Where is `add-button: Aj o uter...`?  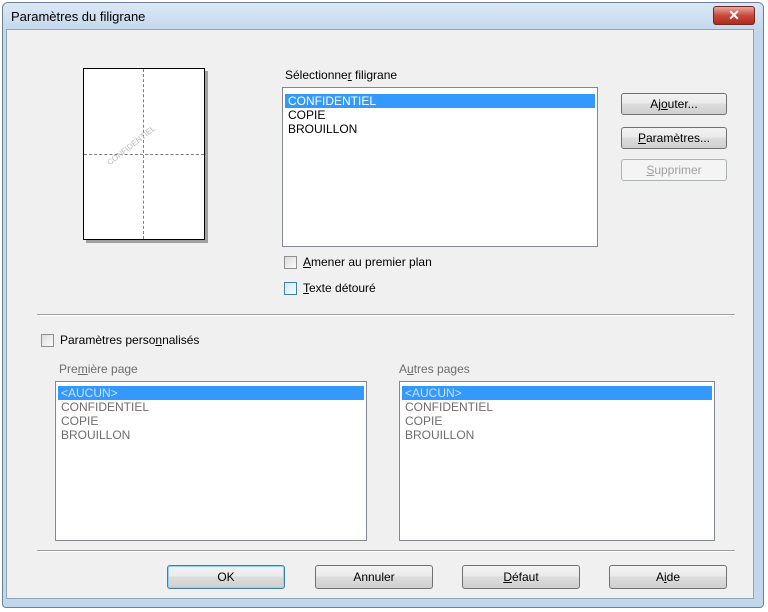
add-button: Aj o uter... is located at coordinates (674, 104).